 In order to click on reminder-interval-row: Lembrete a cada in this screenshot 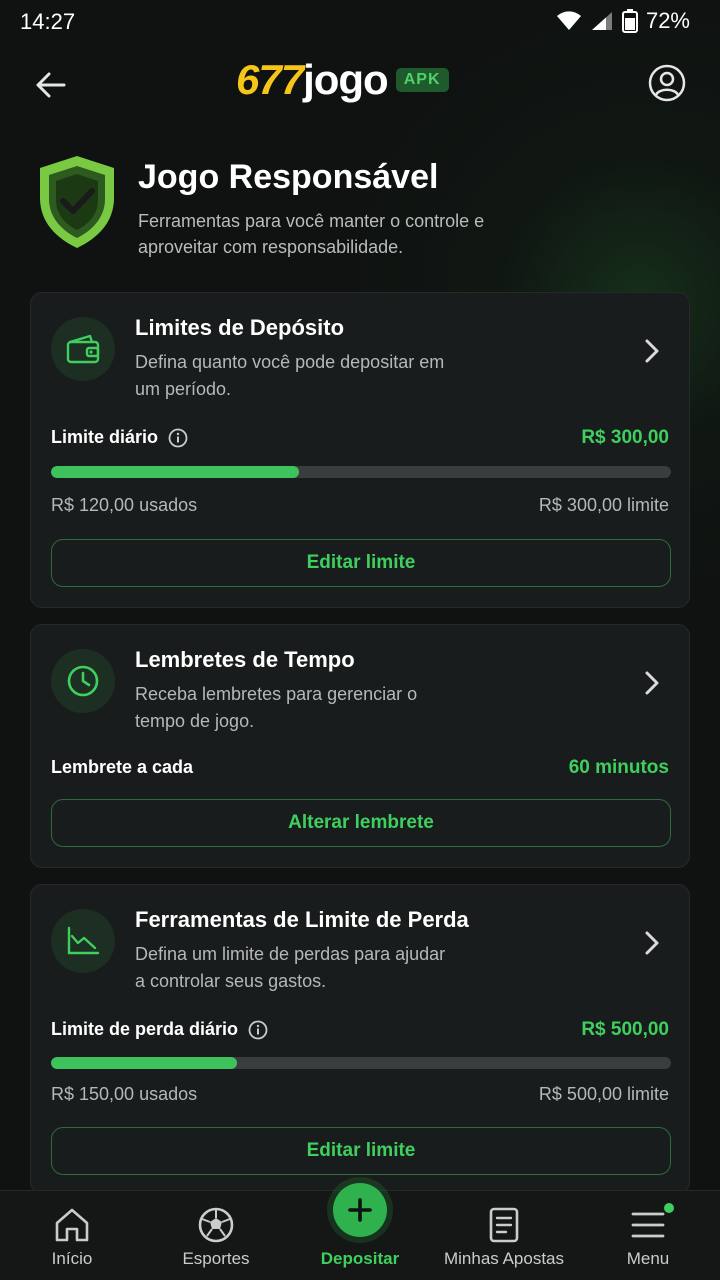, I will do `click(122, 767)`.